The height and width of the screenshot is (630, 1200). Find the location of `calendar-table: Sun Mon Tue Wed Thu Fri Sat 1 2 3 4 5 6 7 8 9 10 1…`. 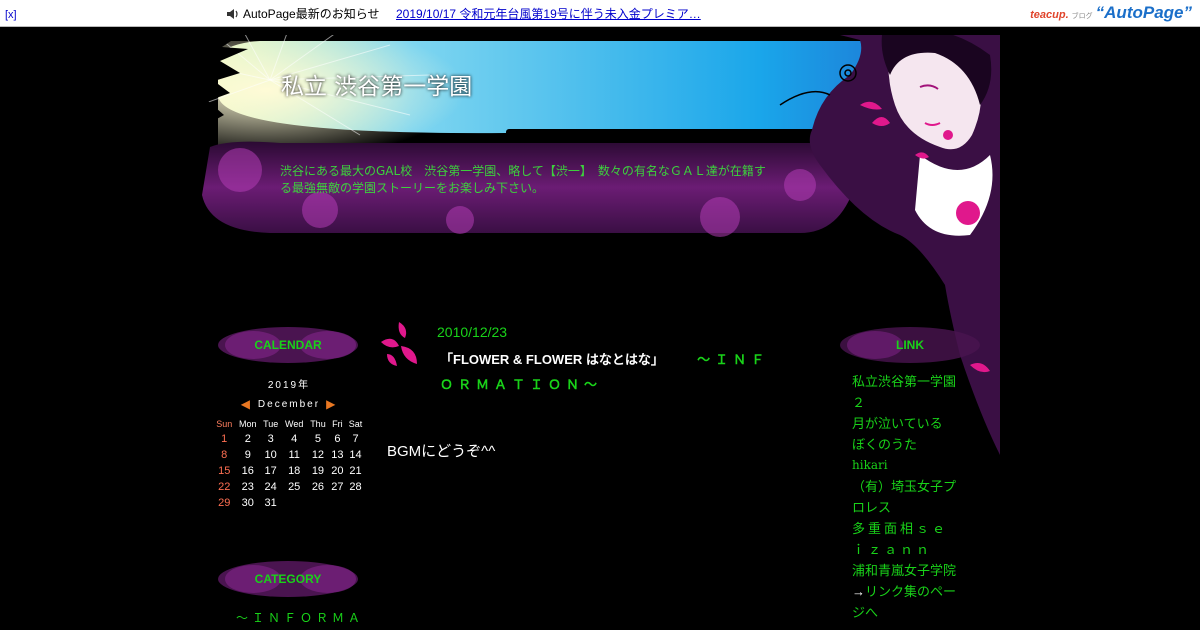

calendar-table: Sun Mon Tue Wed Thu Fri Sat 1 2 3 4 5 6 7 8 9 10 1… is located at coordinates (289, 464).